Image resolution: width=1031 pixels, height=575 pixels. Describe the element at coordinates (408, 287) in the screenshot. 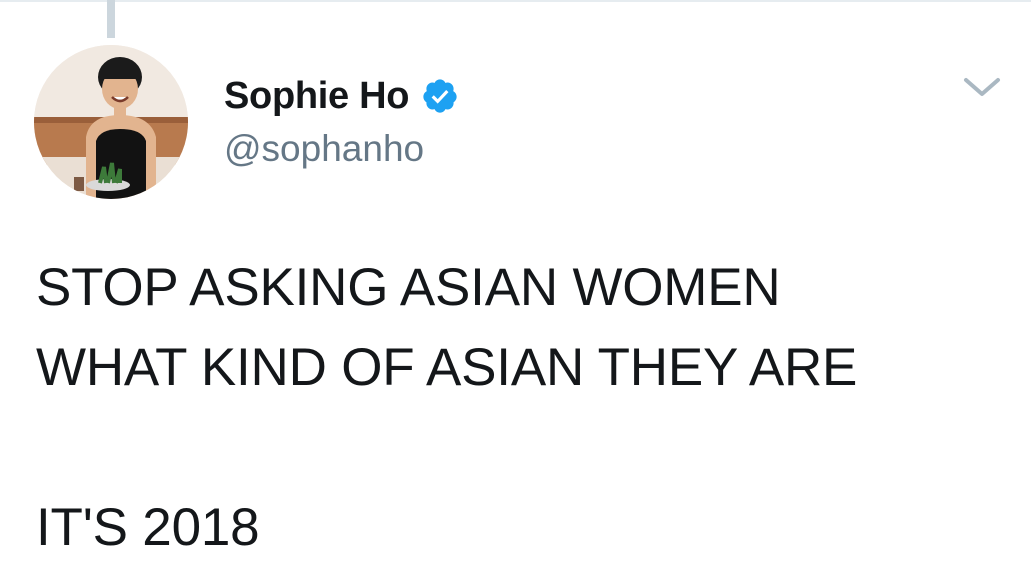

I see `tweet-text-line: STOP ASKING ASIAN WOMEN` at that location.